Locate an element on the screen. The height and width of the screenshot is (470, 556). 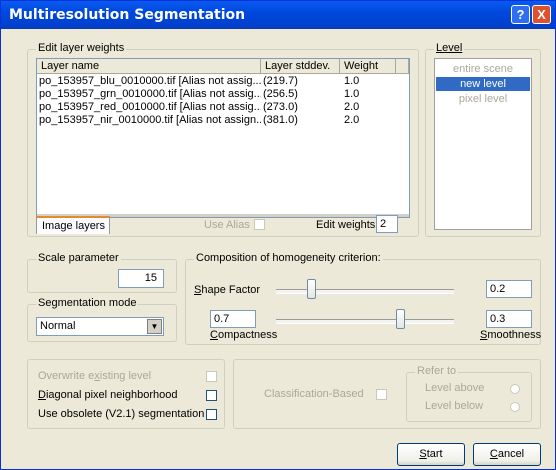
overwrite-existing-label: Overwrite existing level is located at coordinates (95, 376).